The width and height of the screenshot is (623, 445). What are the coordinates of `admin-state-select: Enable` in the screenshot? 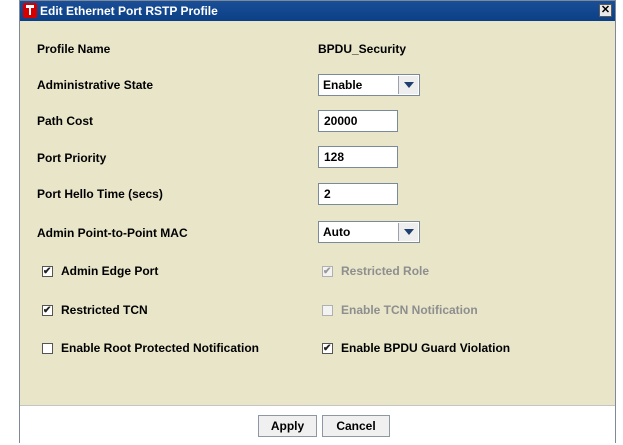 It's located at (369, 85).